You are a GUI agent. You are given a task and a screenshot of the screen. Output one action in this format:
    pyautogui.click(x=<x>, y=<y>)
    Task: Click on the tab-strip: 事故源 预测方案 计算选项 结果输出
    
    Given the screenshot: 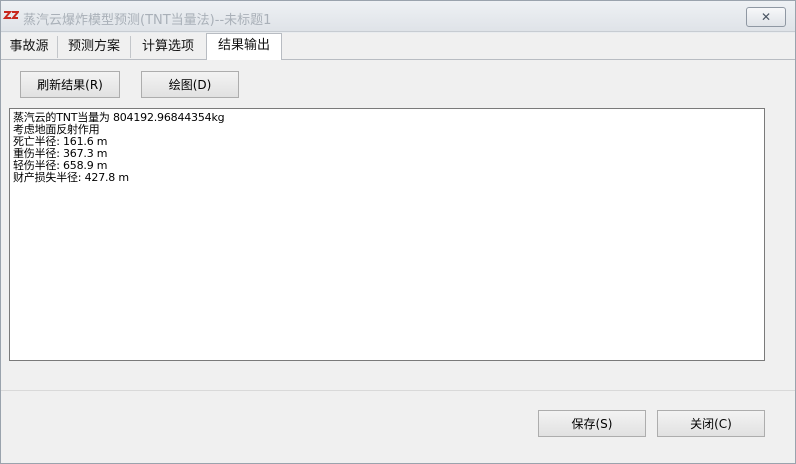 What is the action you would take?
    pyautogui.click(x=398, y=47)
    